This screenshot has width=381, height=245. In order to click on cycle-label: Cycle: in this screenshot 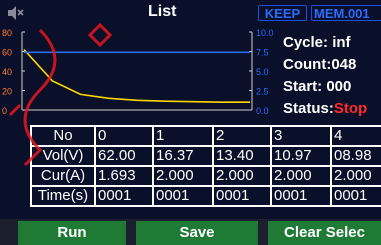, I will do `click(308, 42)`.